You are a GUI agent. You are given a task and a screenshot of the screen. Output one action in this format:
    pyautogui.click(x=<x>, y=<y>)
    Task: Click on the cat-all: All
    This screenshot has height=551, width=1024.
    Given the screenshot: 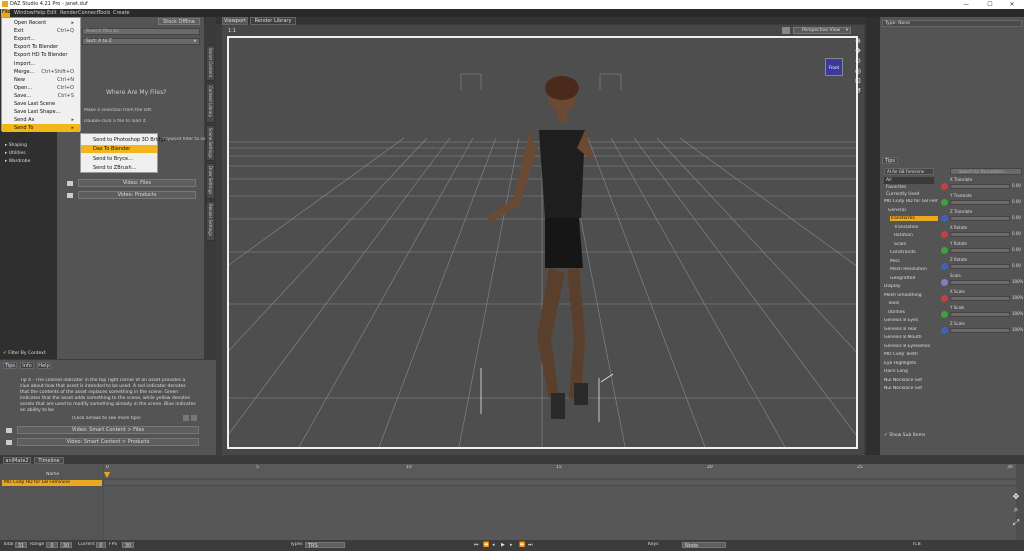 What is the action you would take?
    pyautogui.click(x=909, y=180)
    